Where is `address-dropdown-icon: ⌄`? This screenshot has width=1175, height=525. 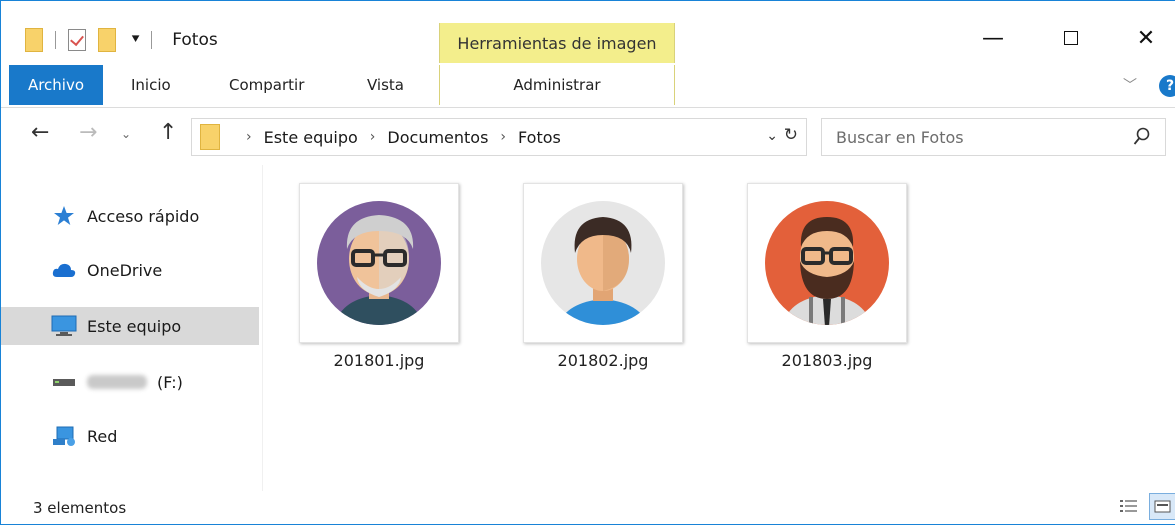 address-dropdown-icon: ⌄ is located at coordinates (772, 136).